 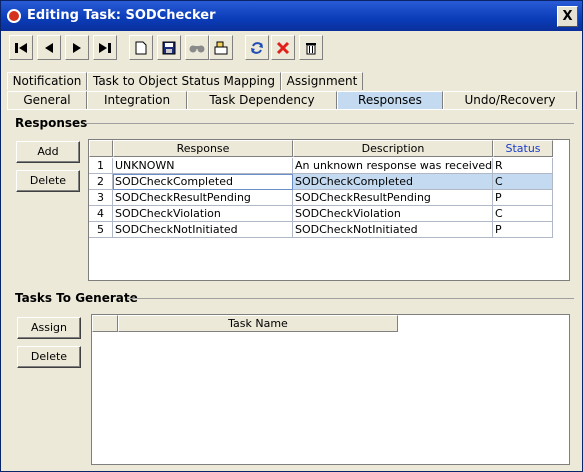 What do you see at coordinates (322, 81) in the screenshot?
I see `tab-assignment: Assignment` at bounding box center [322, 81].